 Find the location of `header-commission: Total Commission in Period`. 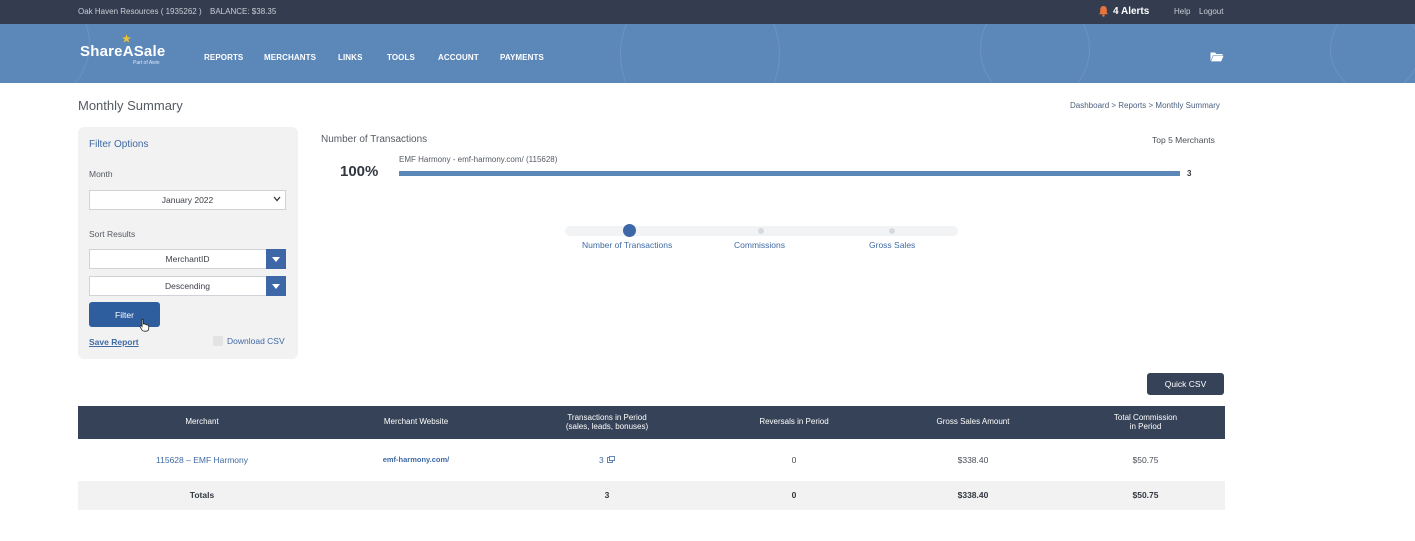

header-commission: Total Commission in Period is located at coordinates (1145, 422).